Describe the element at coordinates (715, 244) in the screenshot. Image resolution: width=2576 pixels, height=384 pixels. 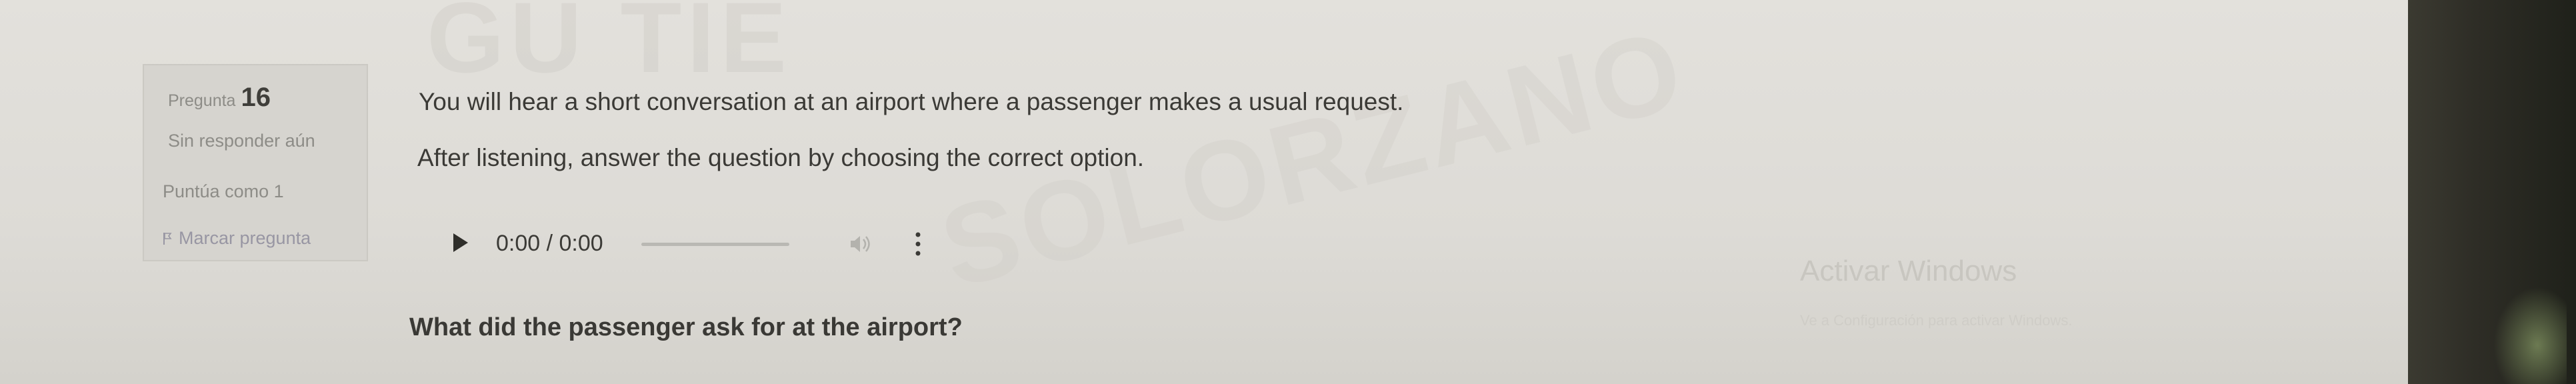
I see `audio-progress-slider` at that location.